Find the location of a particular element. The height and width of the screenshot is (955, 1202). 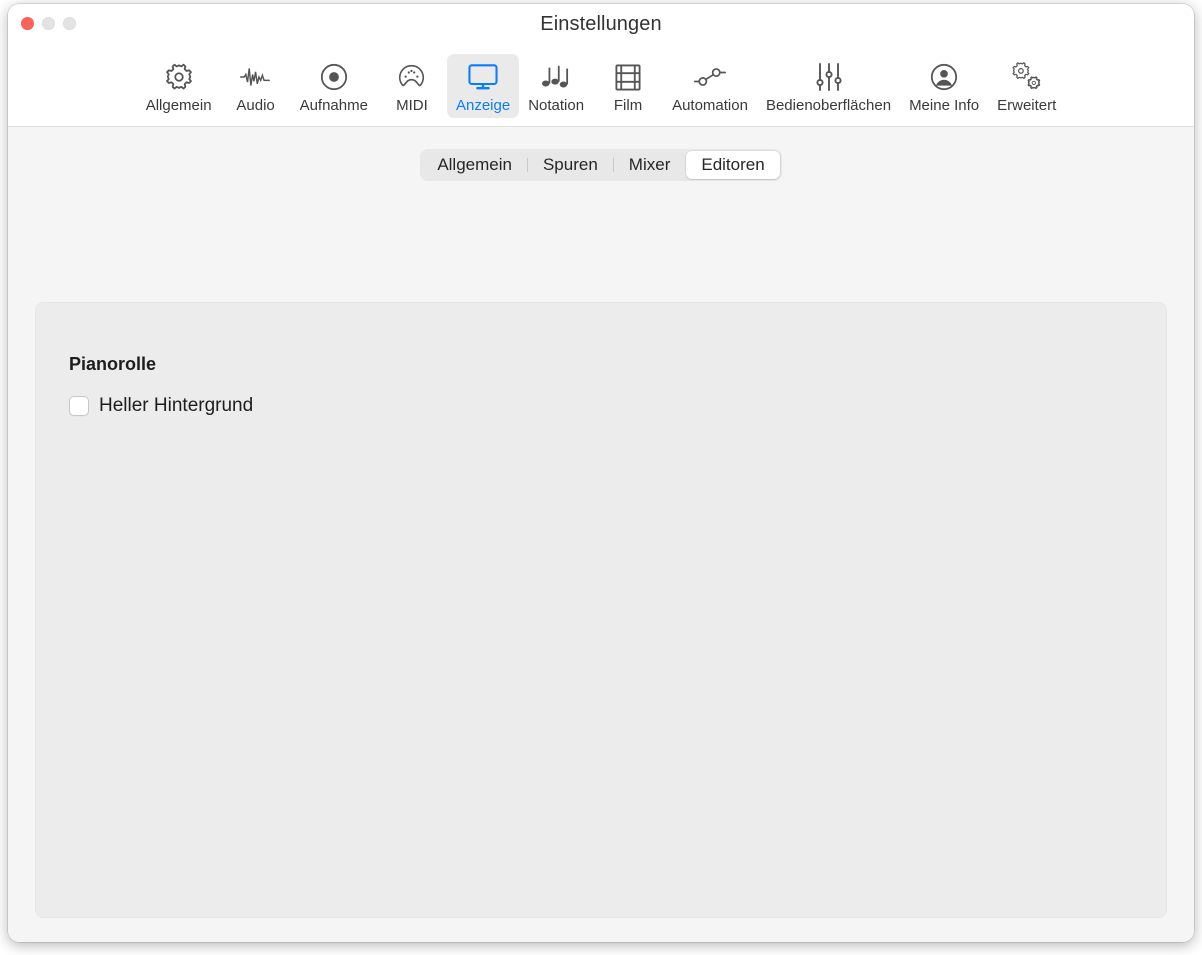

toolbar-item-bedienoberflaechen: Bedienoberflächen is located at coordinates (828, 86).